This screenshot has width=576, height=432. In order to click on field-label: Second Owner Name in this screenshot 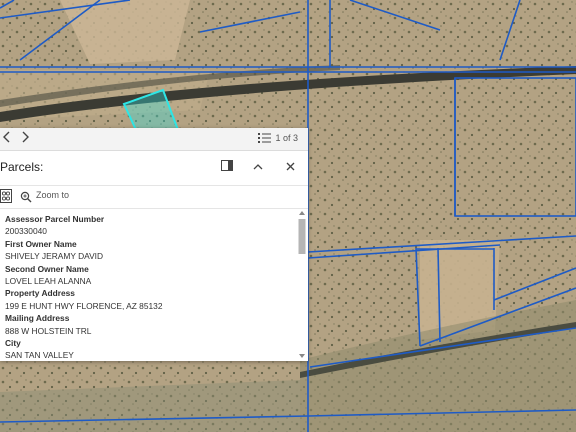, I will do `click(47, 268)`.